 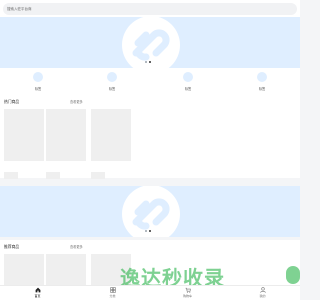 I want to click on category-row: 标签 标签 标签 标签, so click(x=150, y=83).